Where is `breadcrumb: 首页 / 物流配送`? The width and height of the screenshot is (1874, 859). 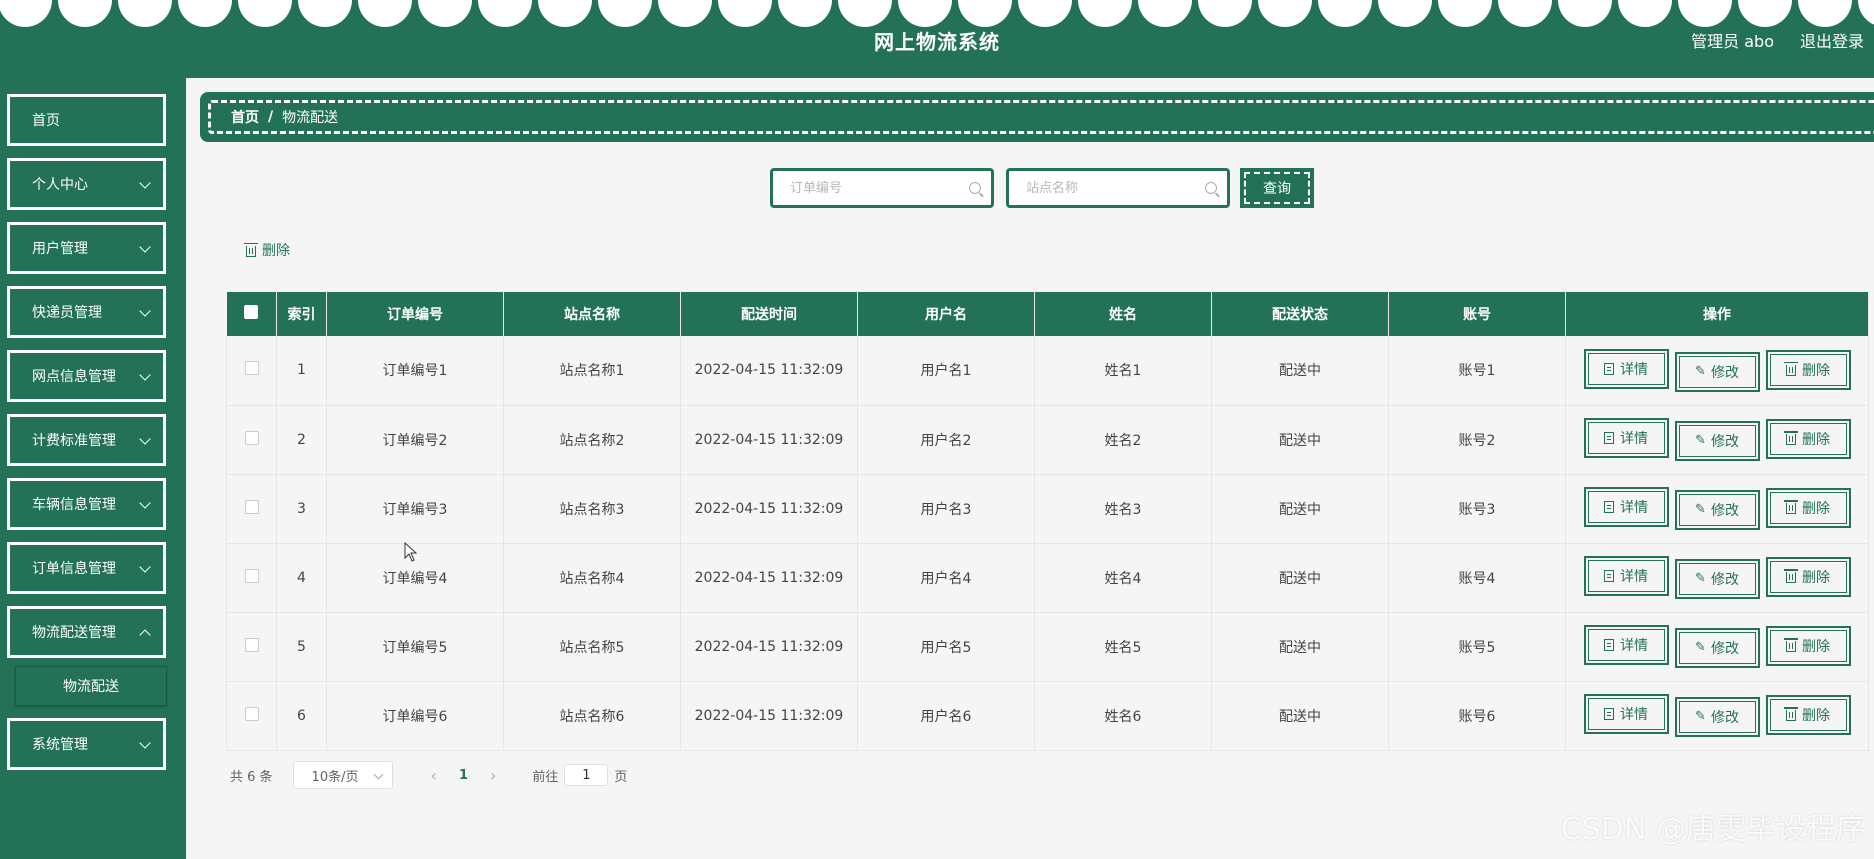
breadcrumb: 首页 / 物流配送 is located at coordinates (1037, 117).